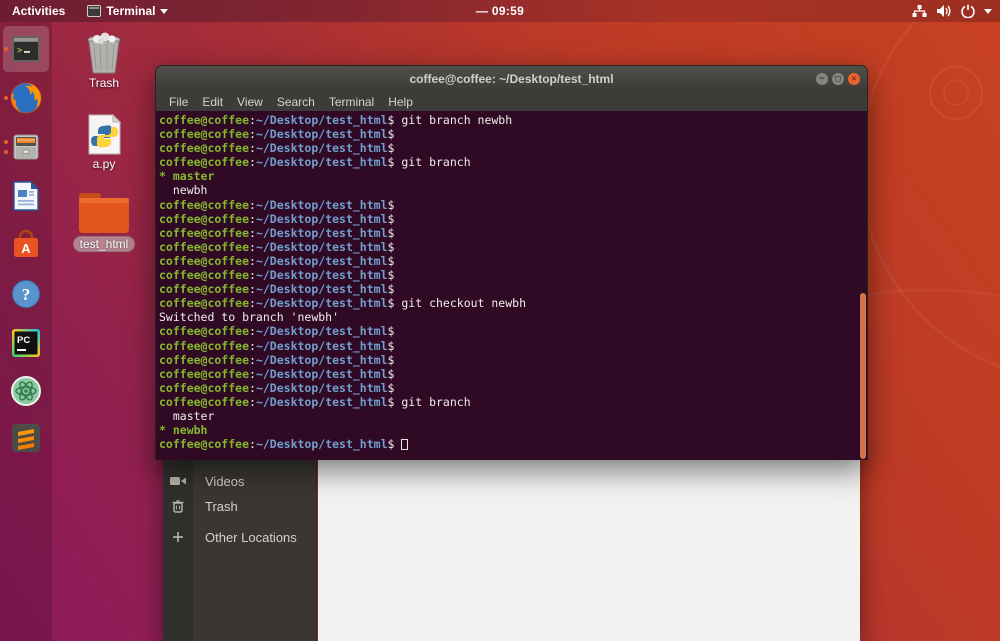  Describe the element at coordinates (104, 213) in the screenshot. I see `folder-icon` at that location.